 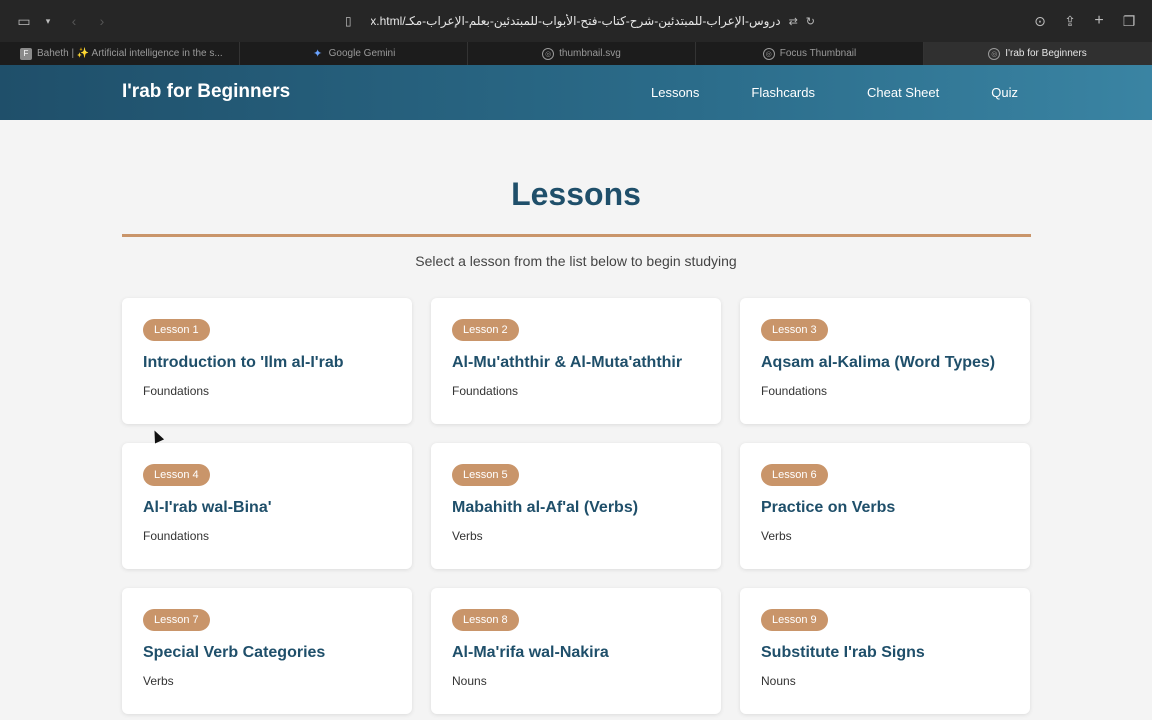 I want to click on lesson-badge: Lesson 3, so click(x=794, y=330).